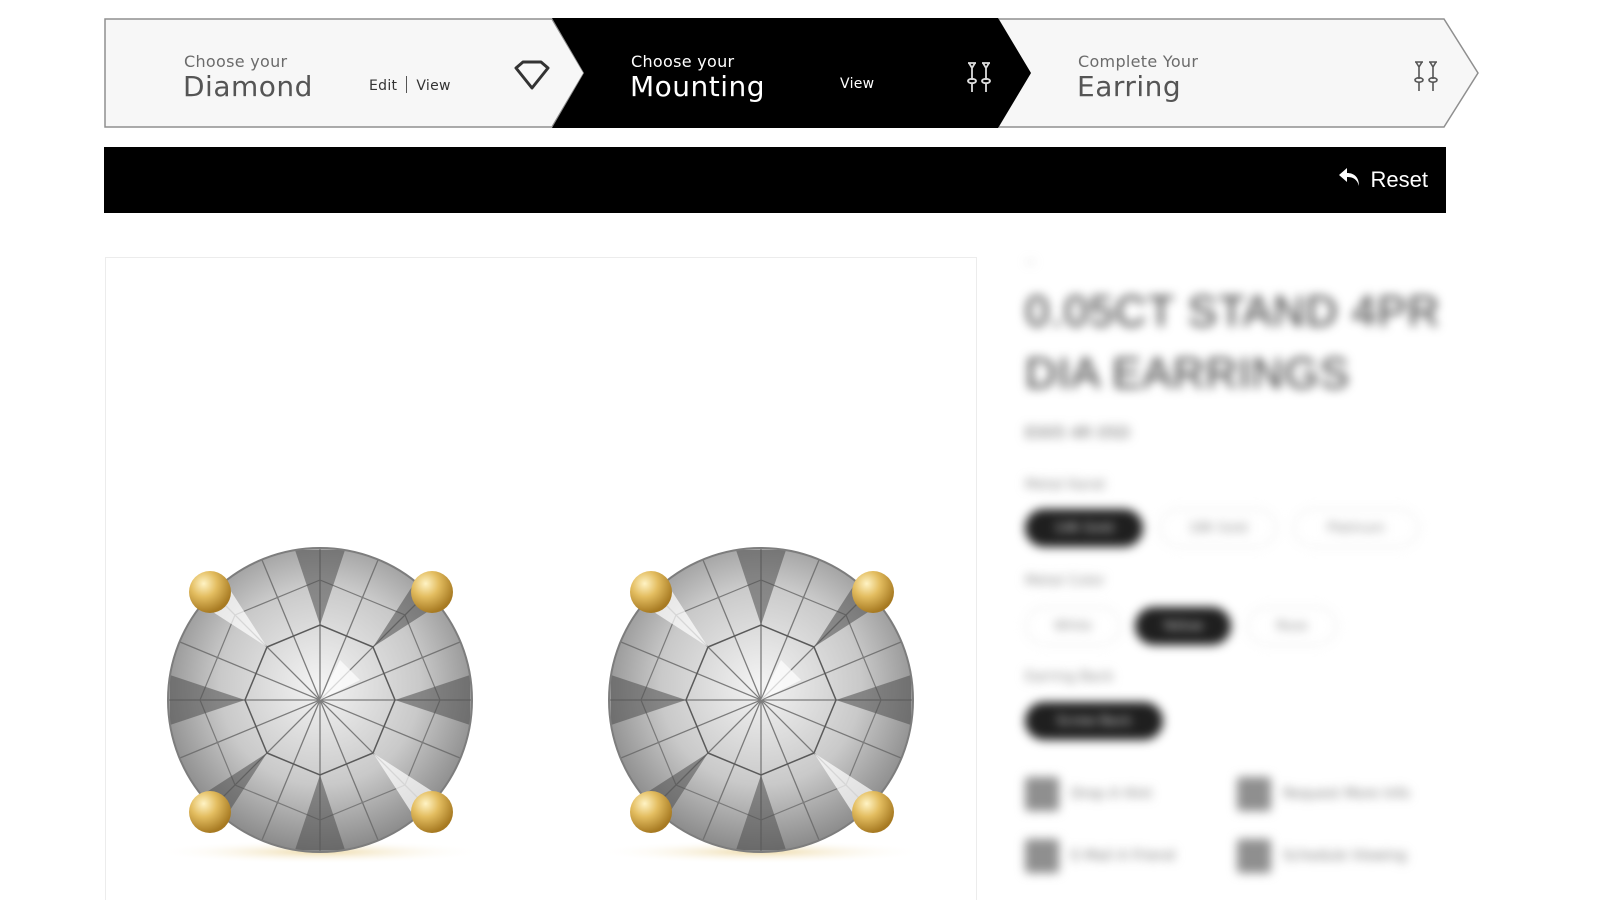  What do you see at coordinates (407, 84) in the screenshot?
I see `link-separator` at bounding box center [407, 84].